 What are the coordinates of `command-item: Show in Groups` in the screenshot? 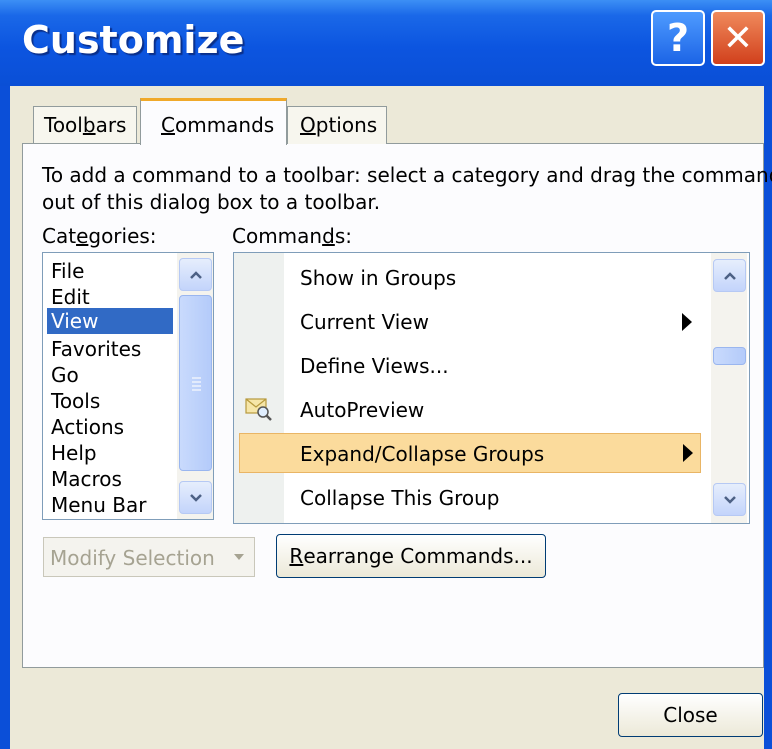 It's located at (492, 278).